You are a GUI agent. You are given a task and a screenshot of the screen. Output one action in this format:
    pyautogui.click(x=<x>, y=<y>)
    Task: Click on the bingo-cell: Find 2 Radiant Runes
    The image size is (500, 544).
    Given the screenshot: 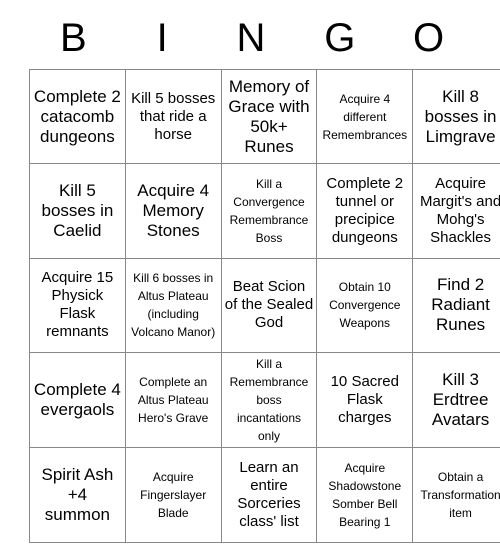 What is the action you would take?
    pyautogui.click(x=456, y=305)
    